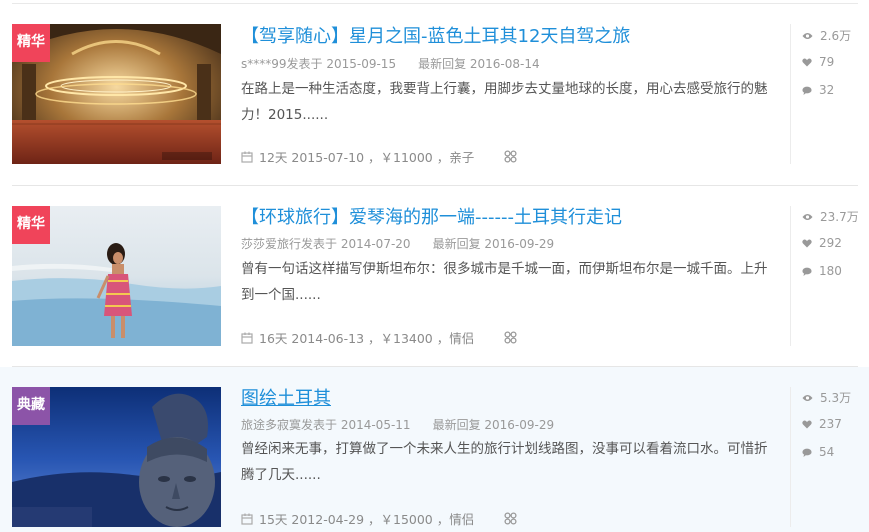 The image size is (869, 532). What do you see at coordinates (822, 424) in the screenshot?
I see `like-count: 237` at bounding box center [822, 424].